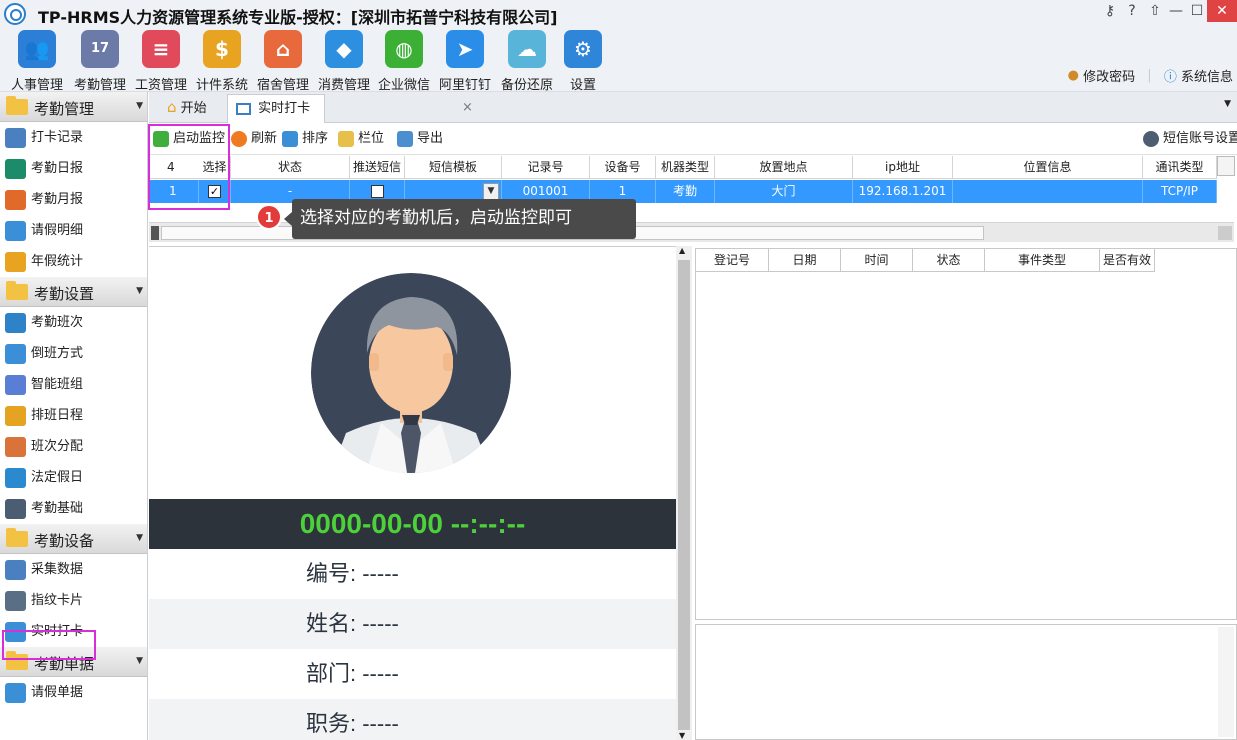  Describe the element at coordinates (73, 292) in the screenshot. I see `sidebar-group-1: 考勤设置 ▼` at that location.